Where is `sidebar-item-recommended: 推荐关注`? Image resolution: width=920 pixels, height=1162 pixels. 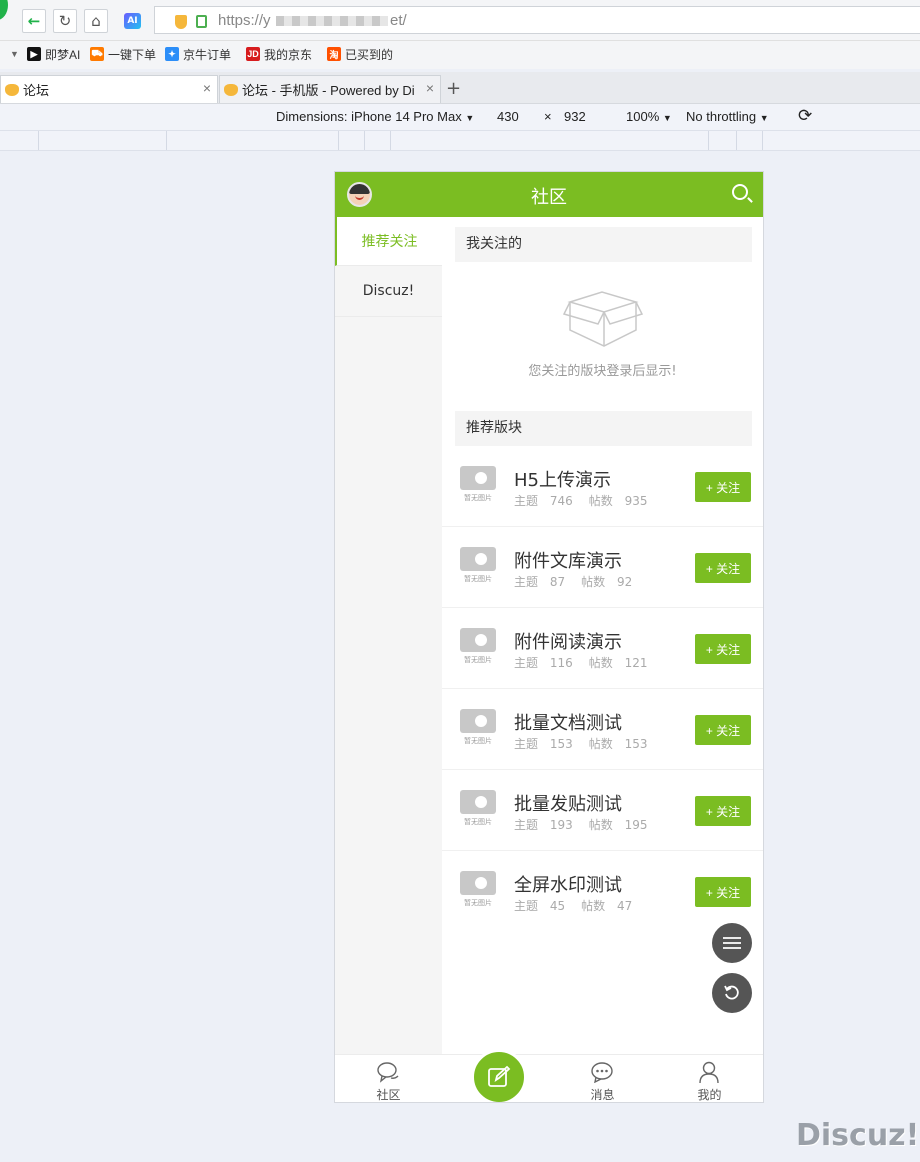
sidebar-item-recommended: 推荐关注 is located at coordinates (388, 241).